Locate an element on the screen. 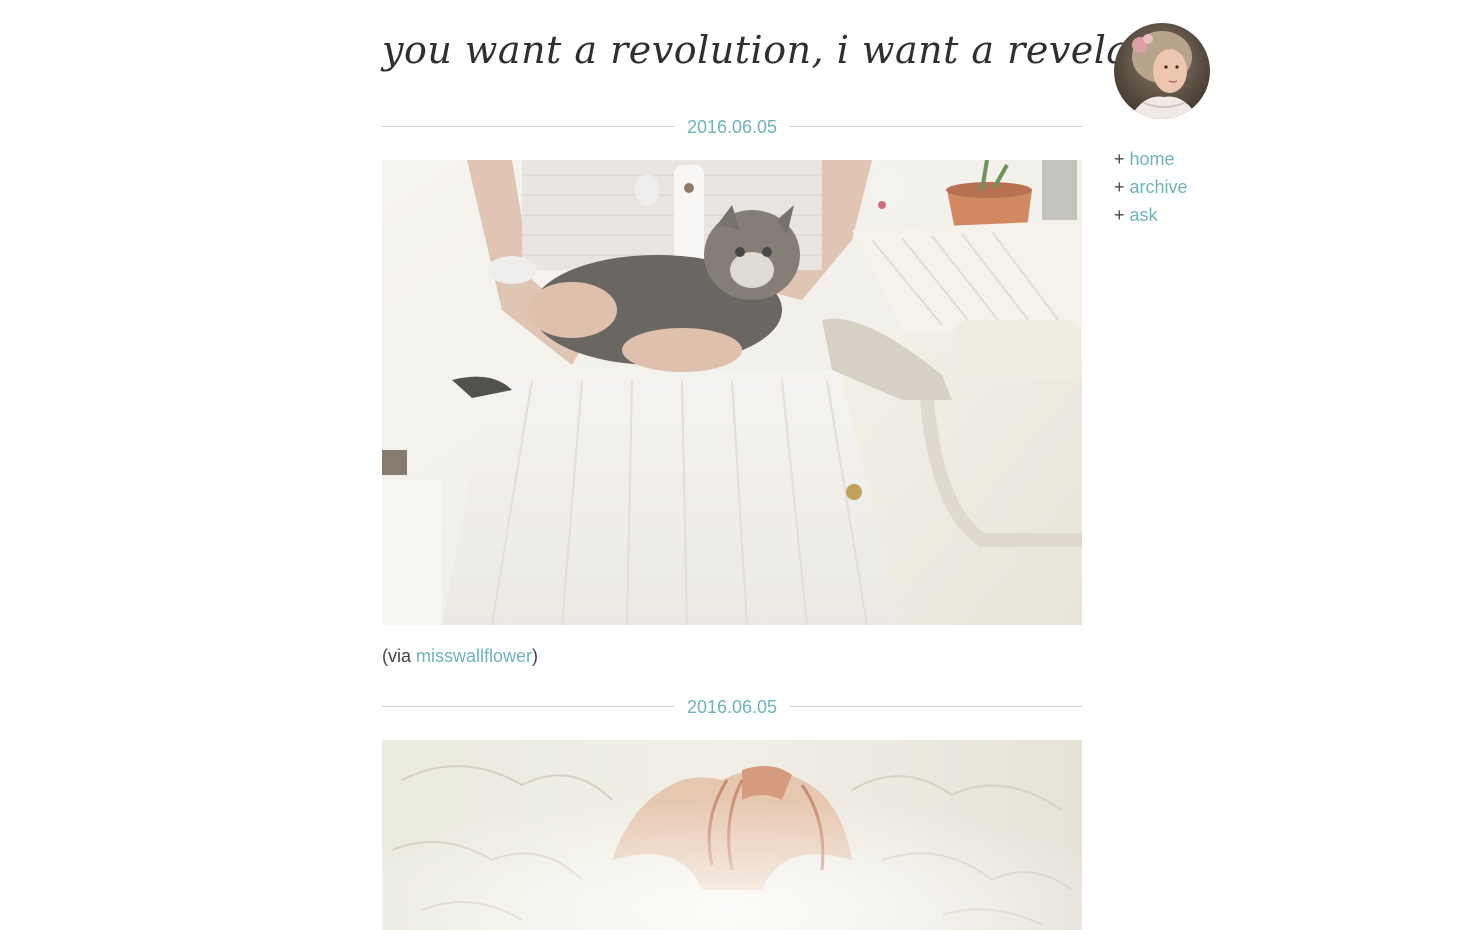 The image size is (1482, 930). portrait-avatar-image is located at coordinates (1162, 71).